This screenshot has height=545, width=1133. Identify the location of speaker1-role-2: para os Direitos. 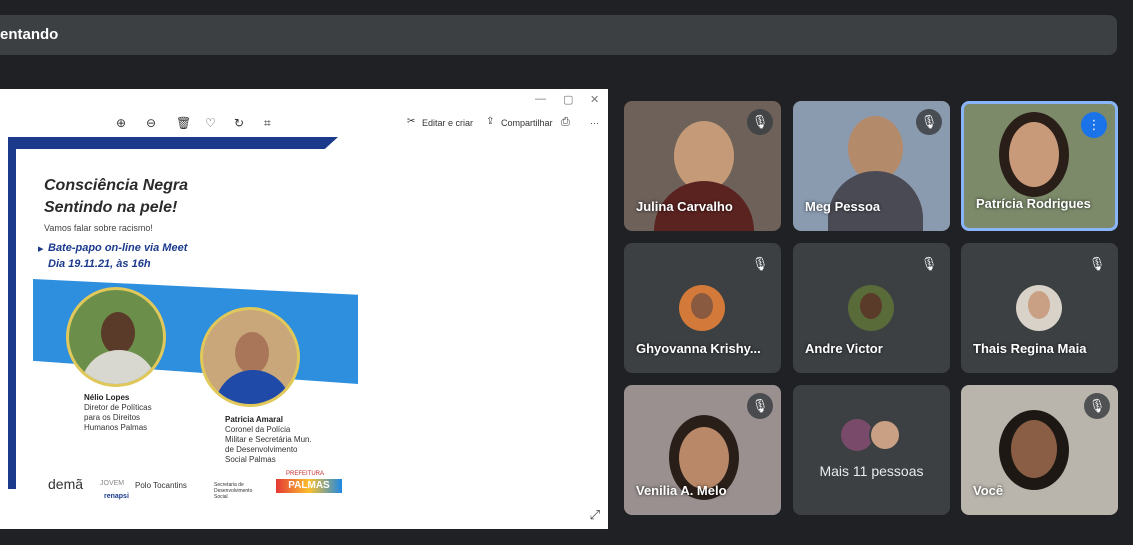
(112, 417).